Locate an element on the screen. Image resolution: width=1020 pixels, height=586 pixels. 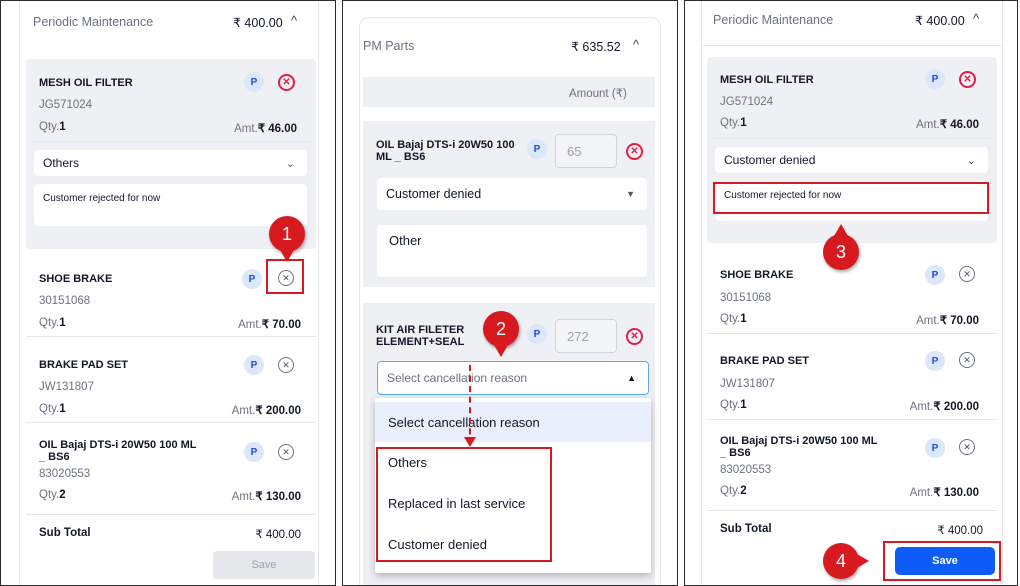
arrow-down-icon is located at coordinates (470, 442).